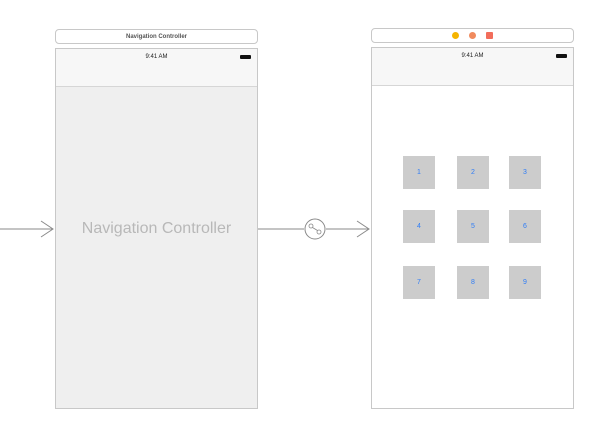 Image resolution: width=599 pixels, height=448 pixels. What do you see at coordinates (27, 229) in the screenshot?
I see `entry-point-arrow` at bounding box center [27, 229].